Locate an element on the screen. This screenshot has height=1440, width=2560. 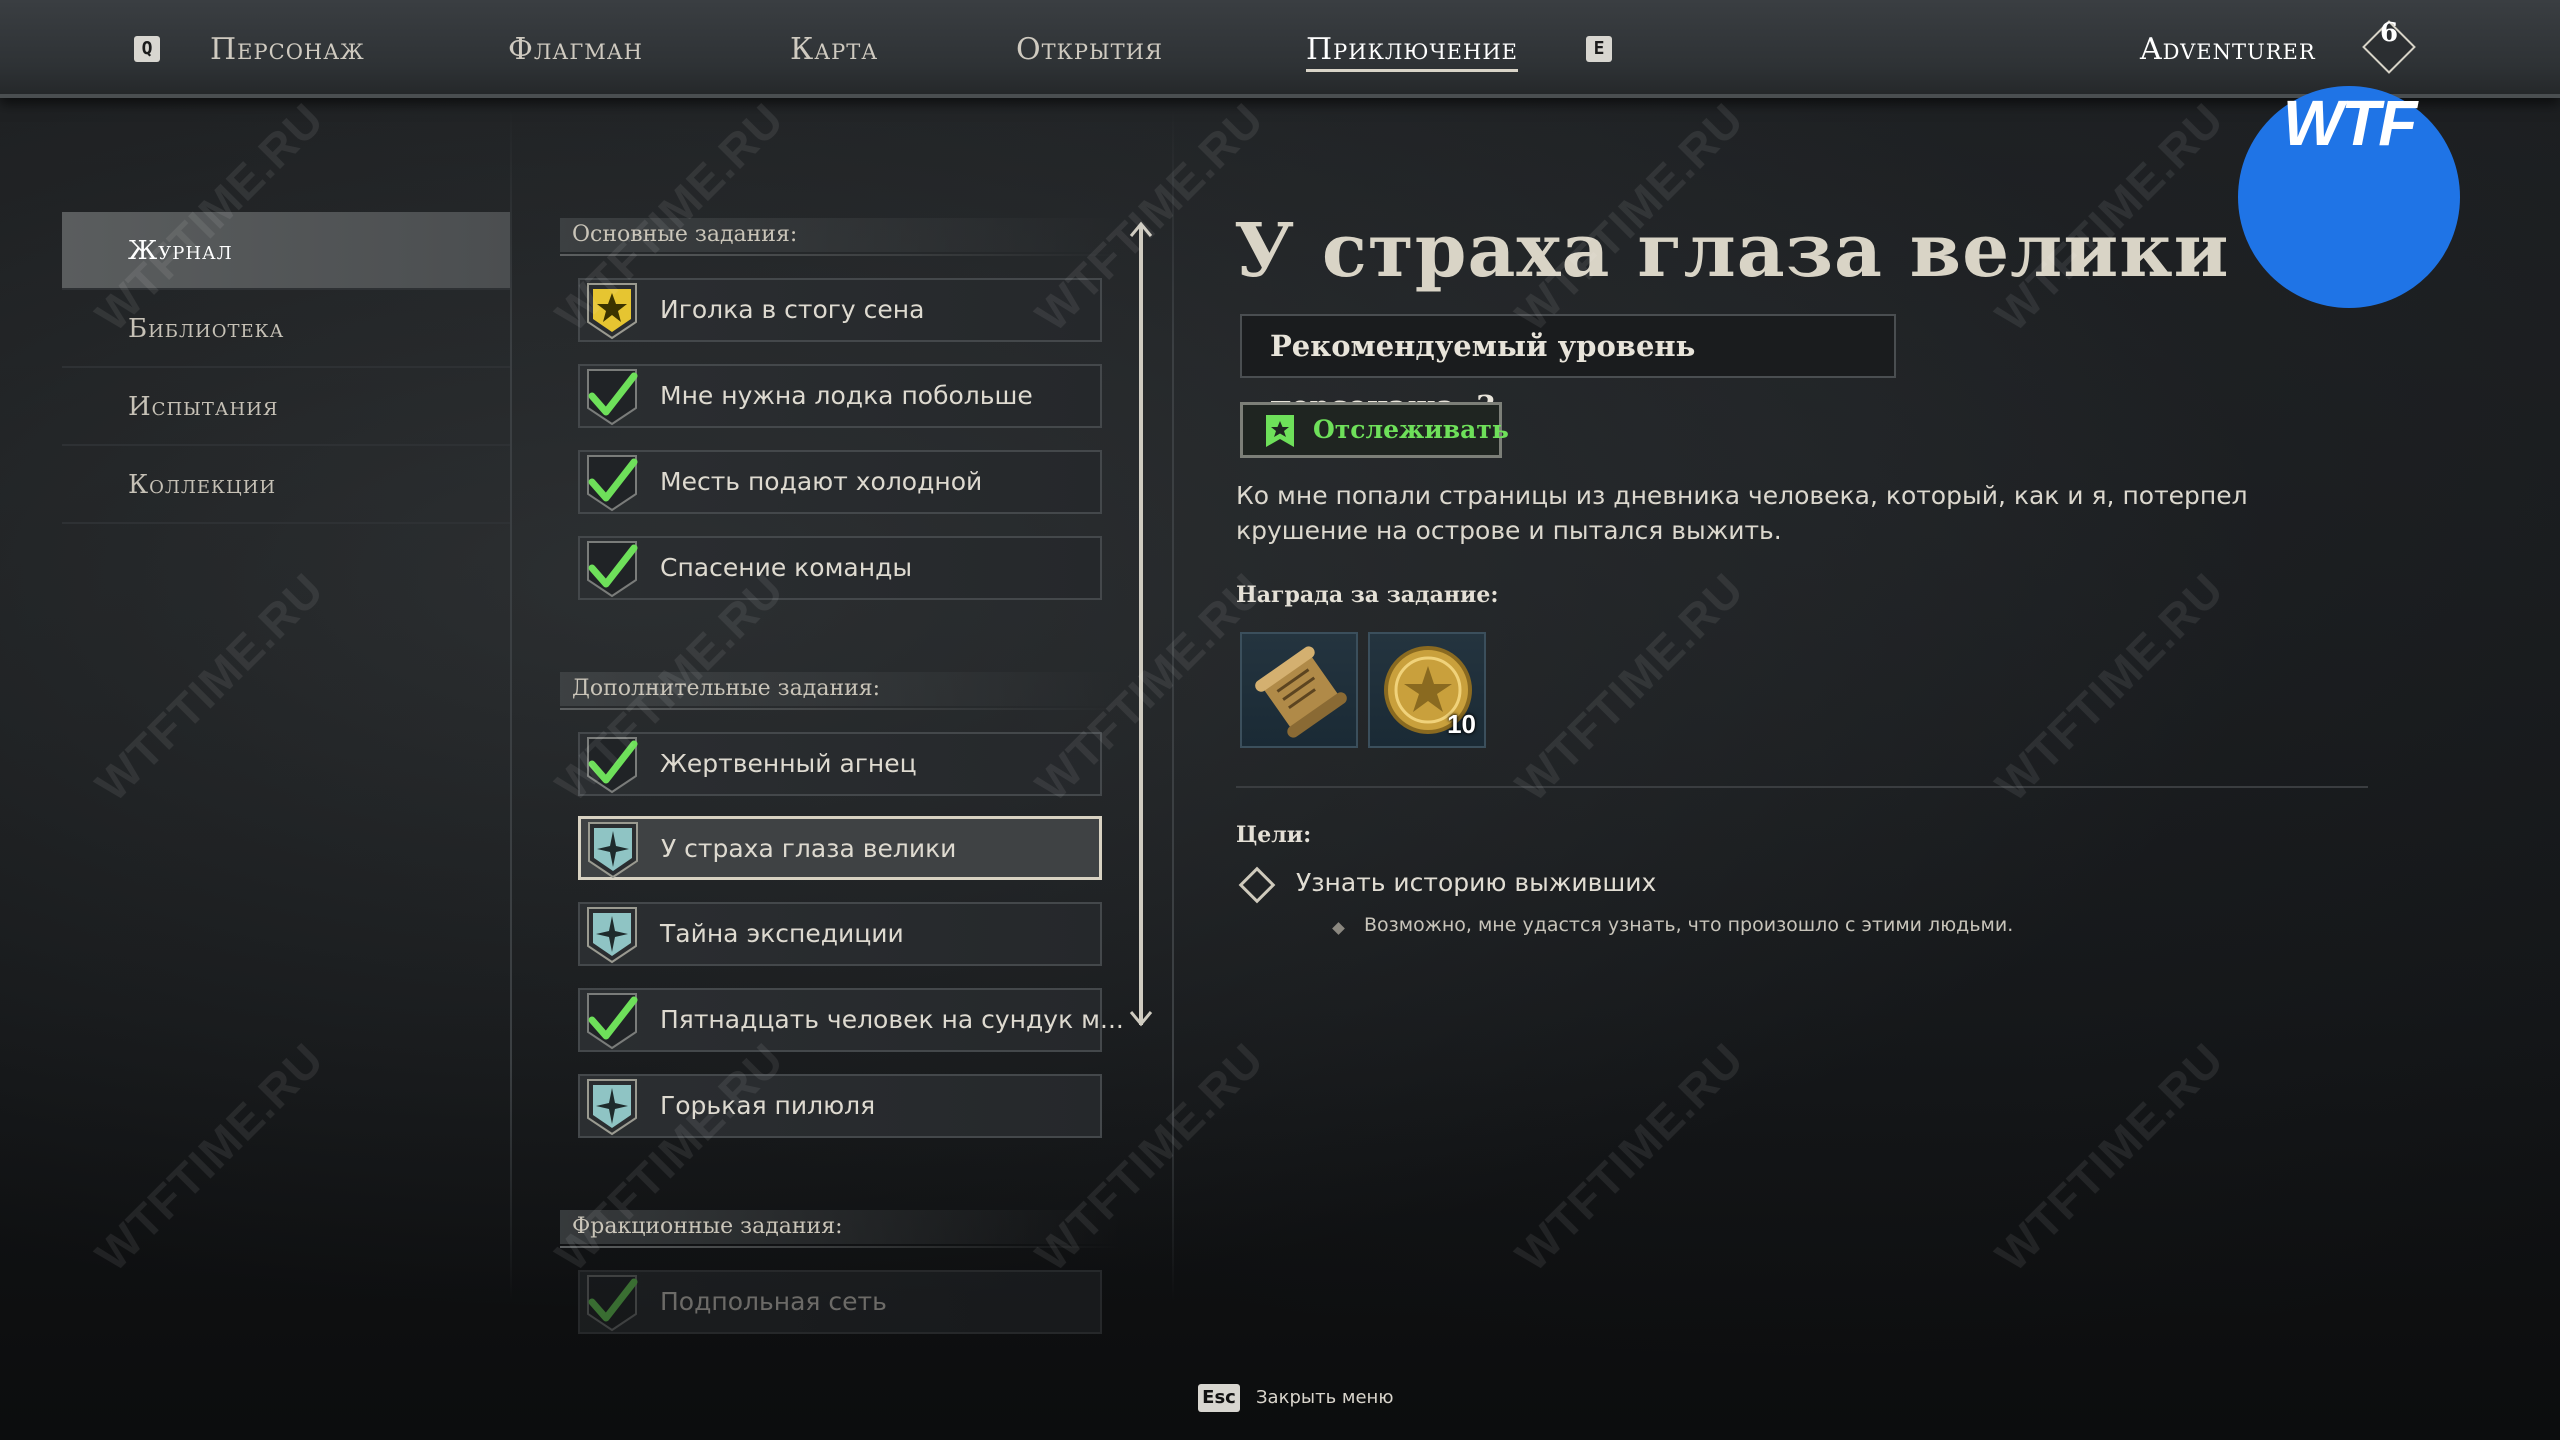
quest-title: У страха глаза велики is located at coordinates (1732, 251).